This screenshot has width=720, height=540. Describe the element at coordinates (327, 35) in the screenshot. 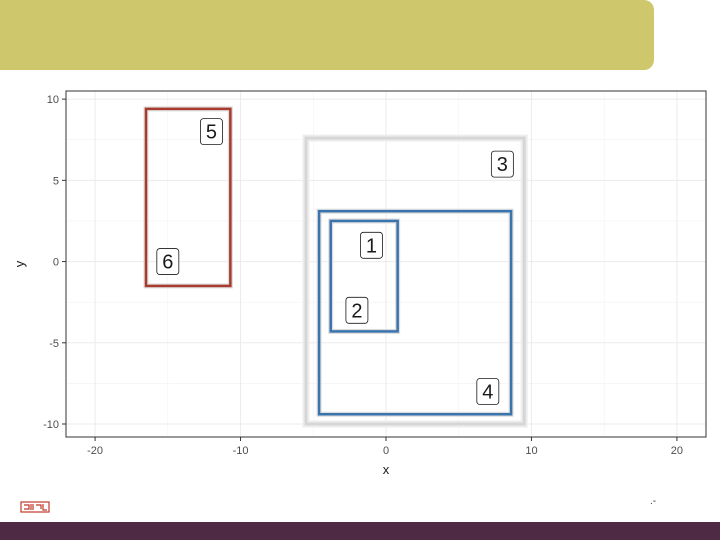

I see `header-band` at that location.